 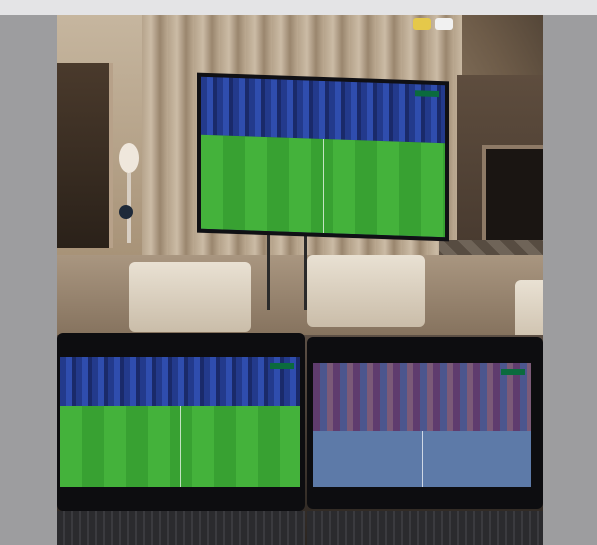 I want to click on tv-stand, so click(x=287, y=270).